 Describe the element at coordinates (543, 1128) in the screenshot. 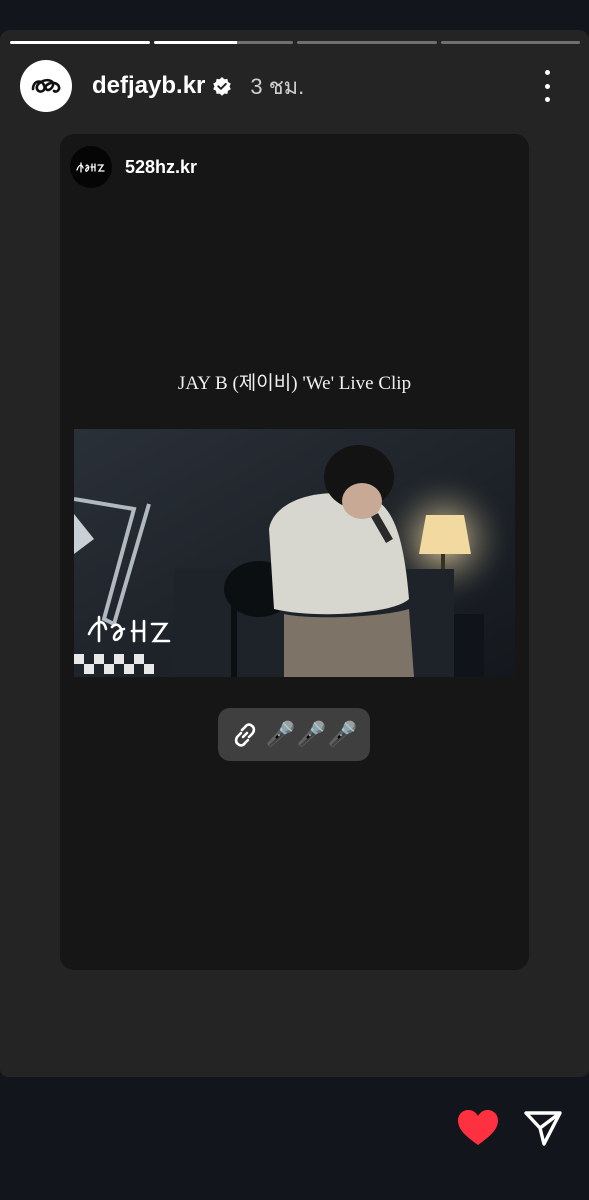

I see `send-icon` at that location.